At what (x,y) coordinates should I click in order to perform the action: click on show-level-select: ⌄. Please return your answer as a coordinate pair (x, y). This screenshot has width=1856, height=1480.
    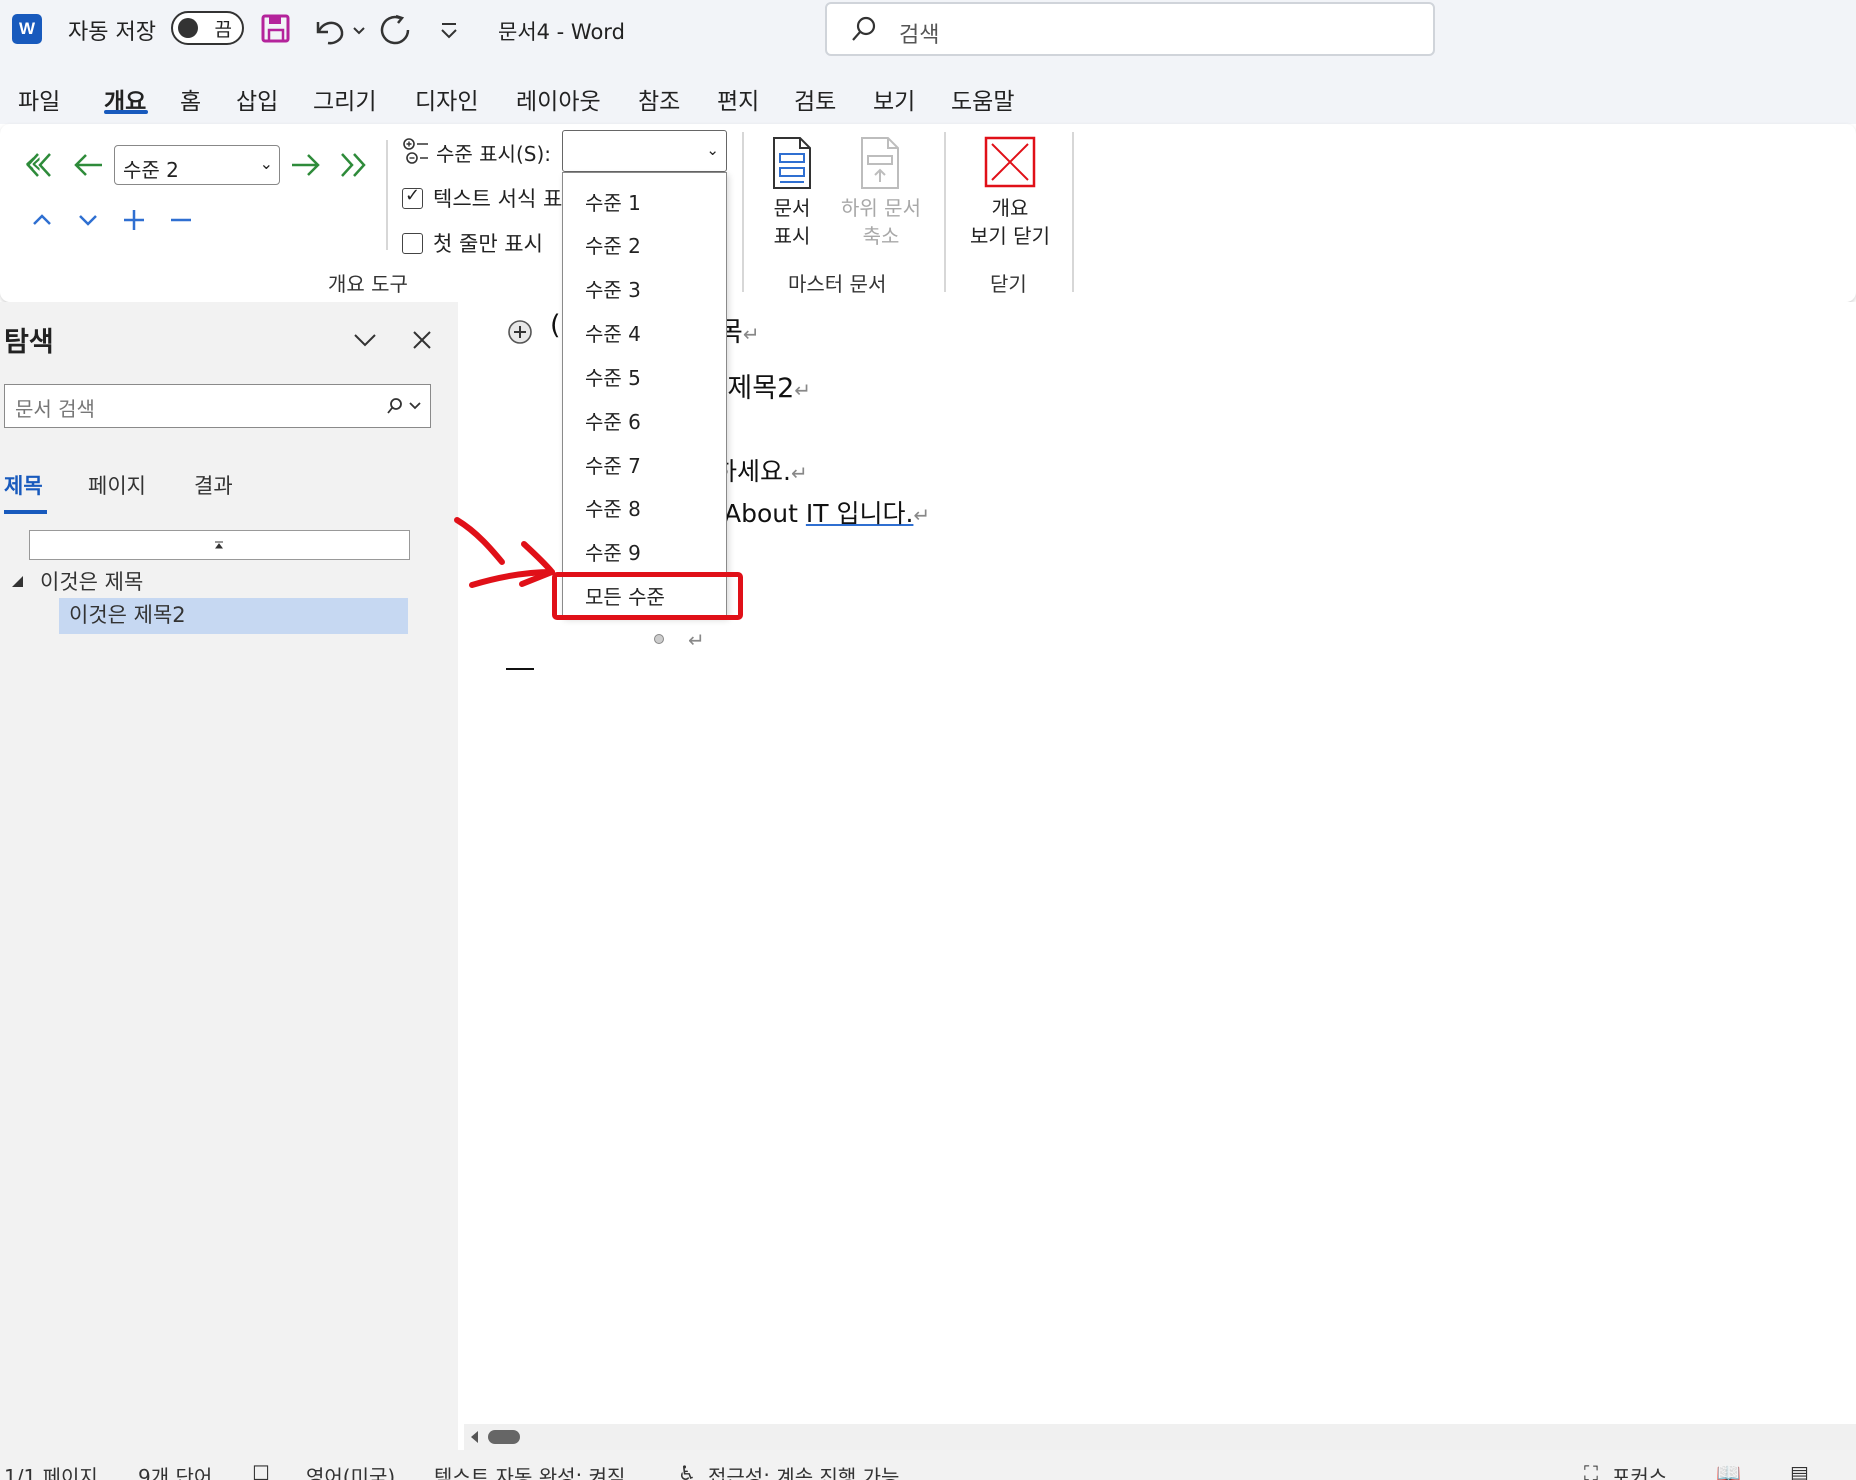
    Looking at the image, I should click on (644, 151).